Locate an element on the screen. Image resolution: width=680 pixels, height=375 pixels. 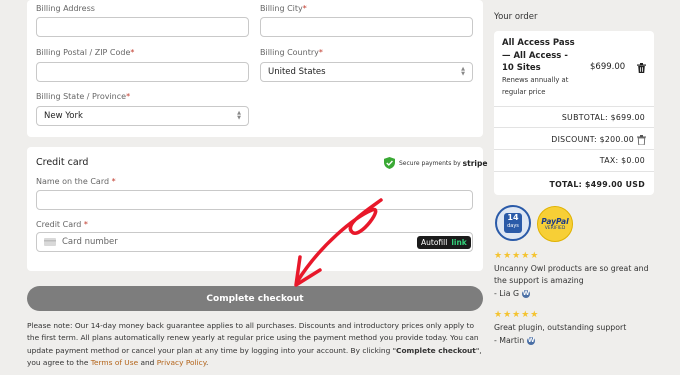
total-row: TOTAL: $499.00 USD is located at coordinates (597, 184).